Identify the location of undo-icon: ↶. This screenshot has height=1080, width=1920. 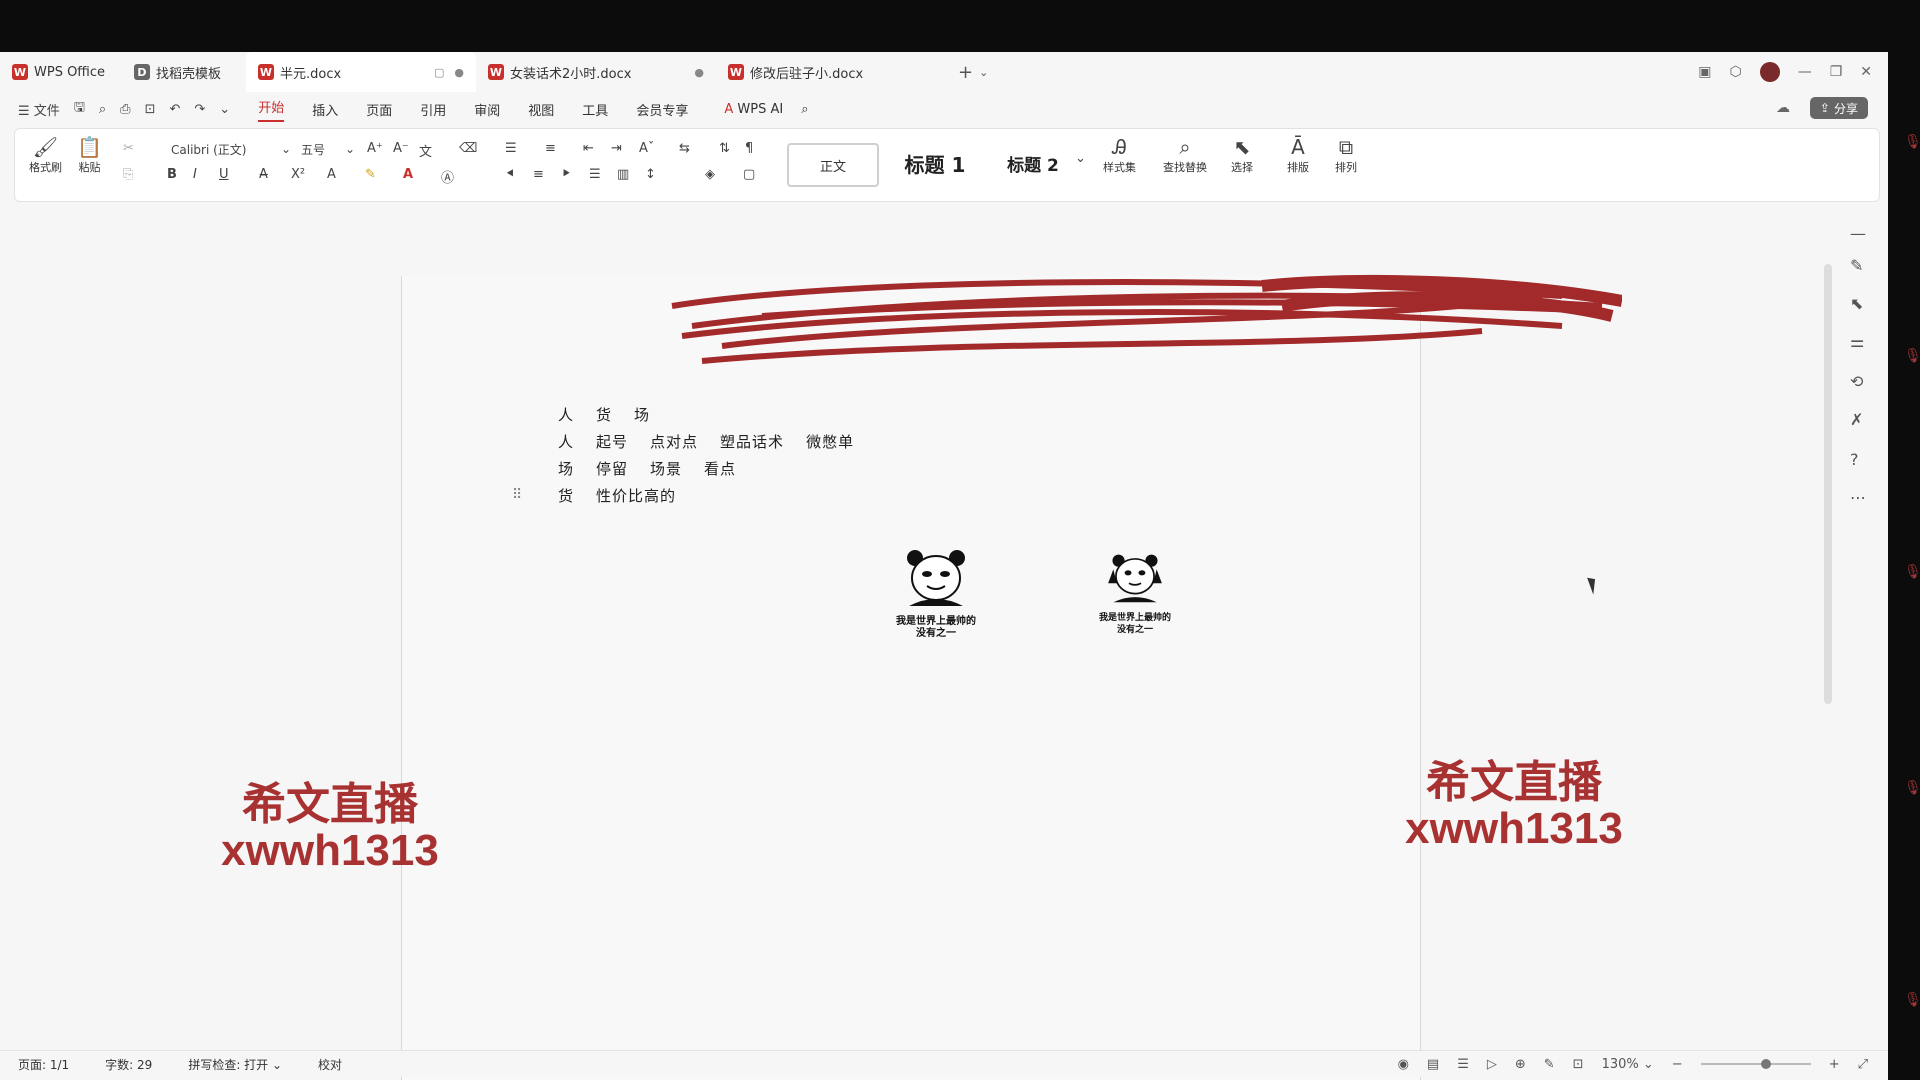
(174, 109).